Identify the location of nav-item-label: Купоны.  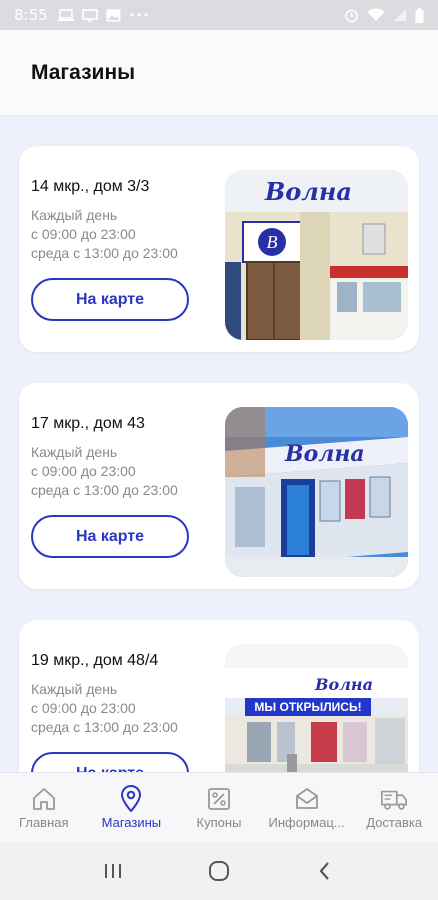
(219, 822).